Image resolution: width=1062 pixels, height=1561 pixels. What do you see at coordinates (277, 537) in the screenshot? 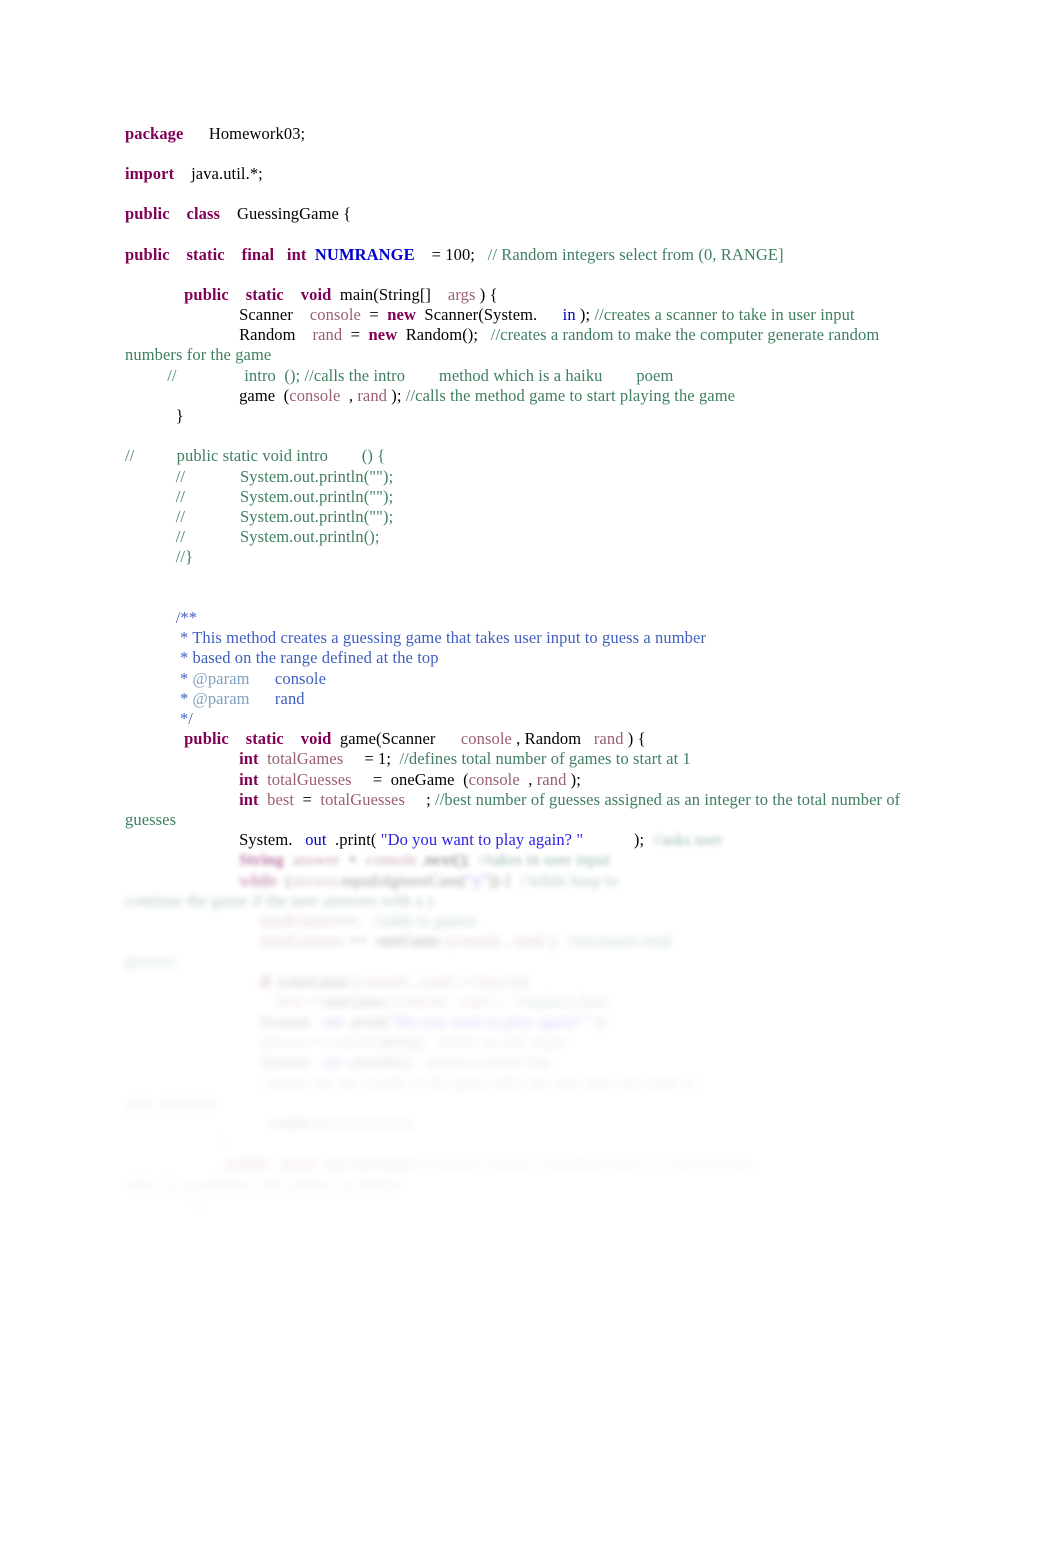
I see `comment-body: // System.out.println();` at bounding box center [277, 537].